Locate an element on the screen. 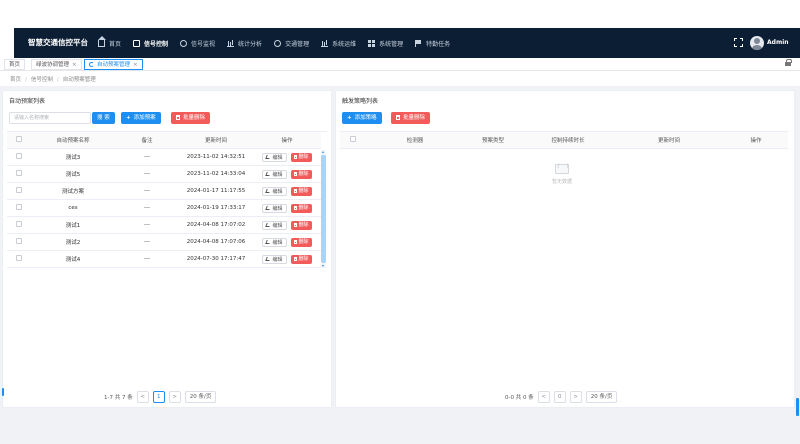 This screenshot has height=444, width=800. pagination-summary: 0-0 共 0 条 is located at coordinates (519, 398).